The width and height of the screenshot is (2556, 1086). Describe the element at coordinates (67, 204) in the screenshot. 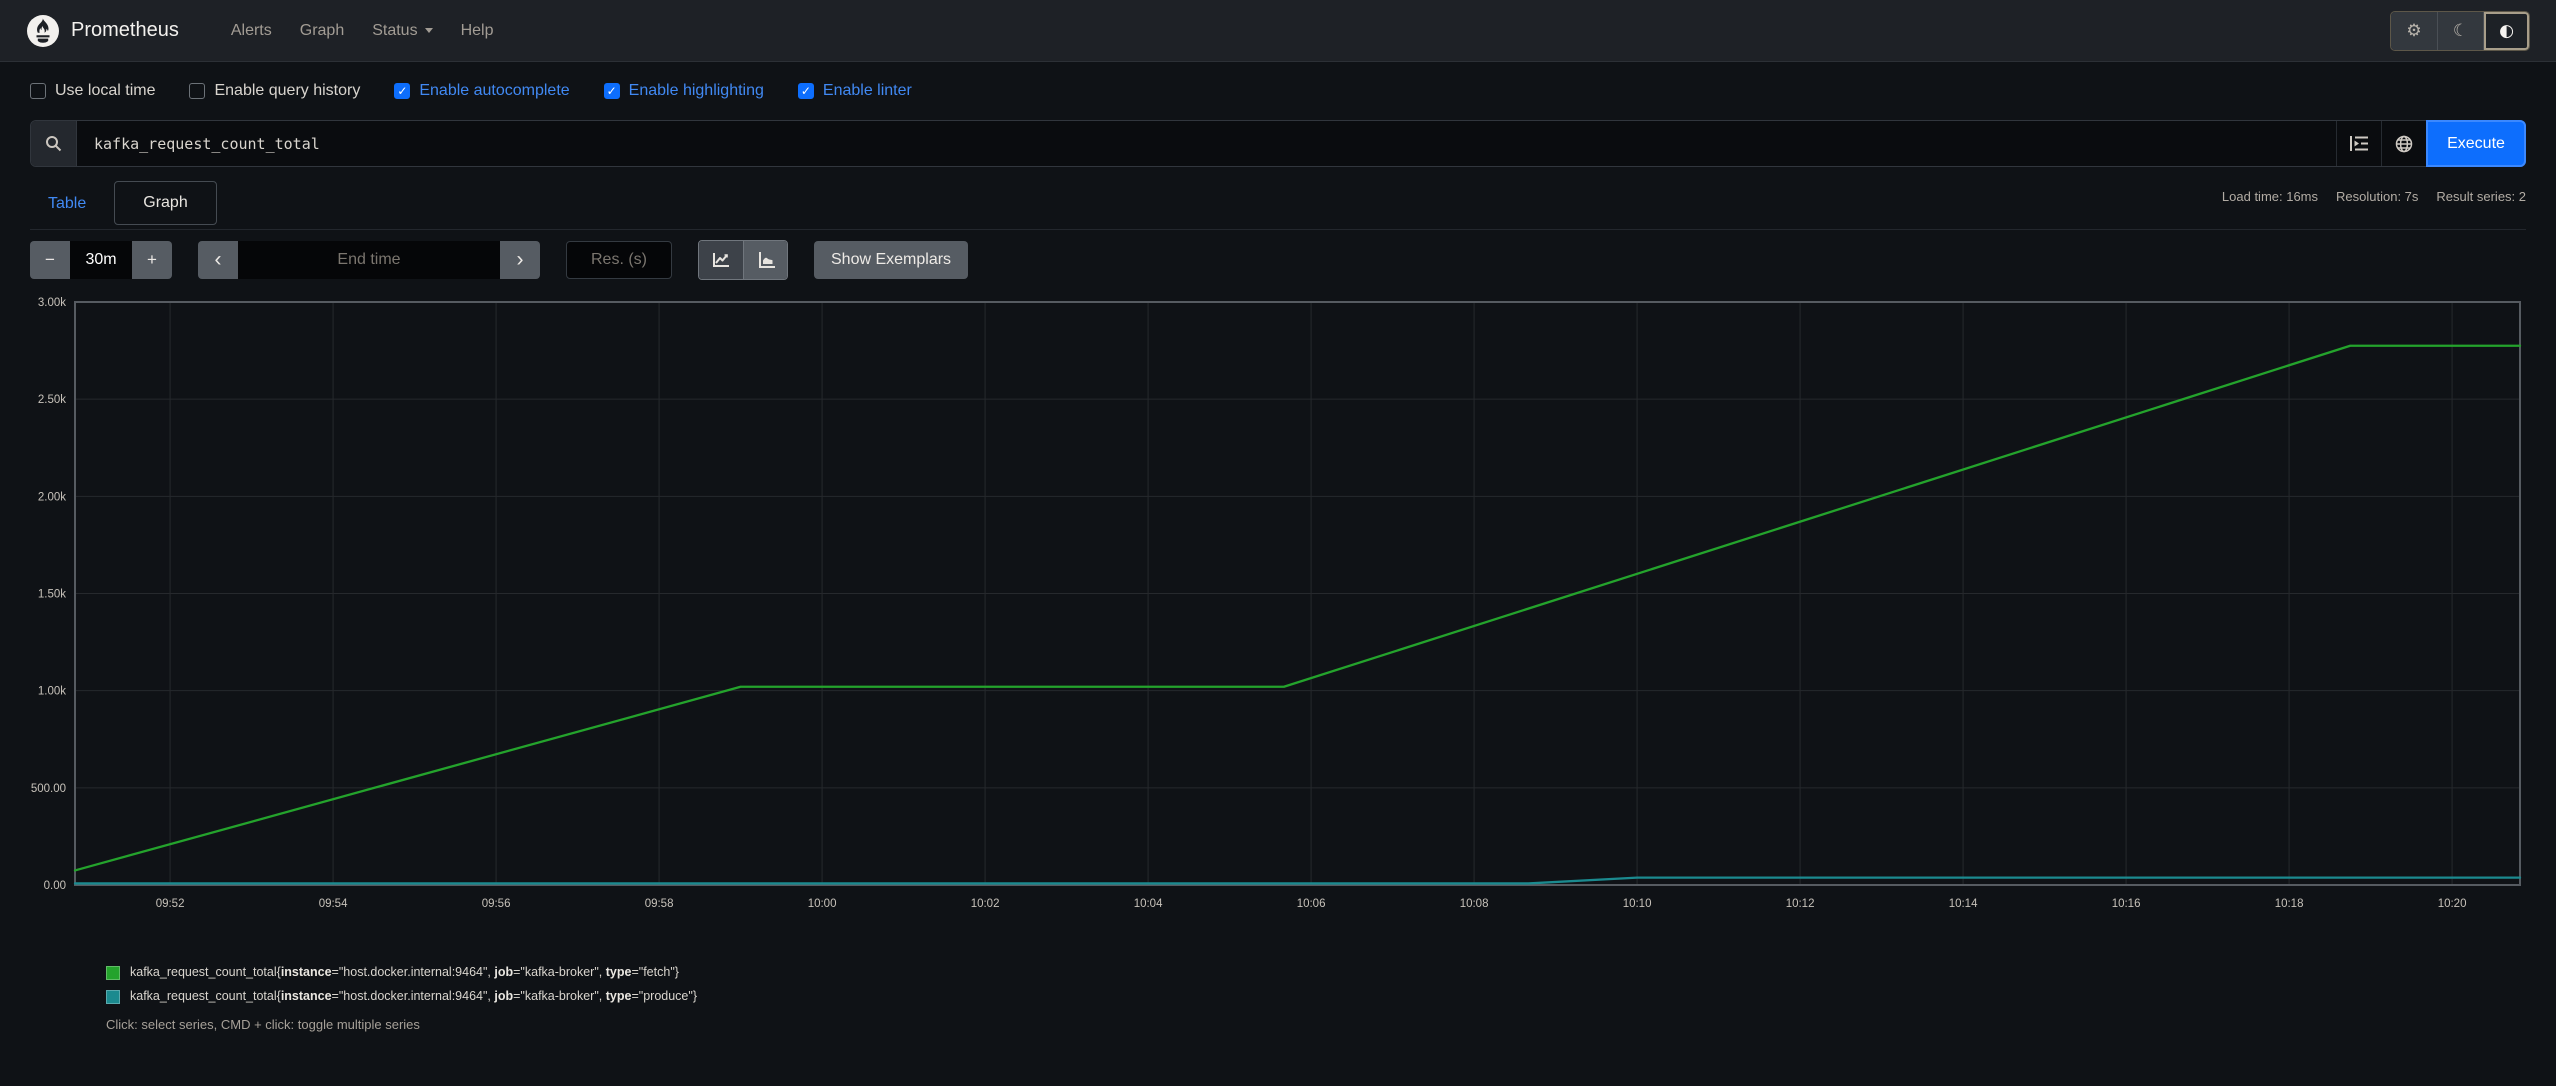

I see `tab-table: Table` at that location.